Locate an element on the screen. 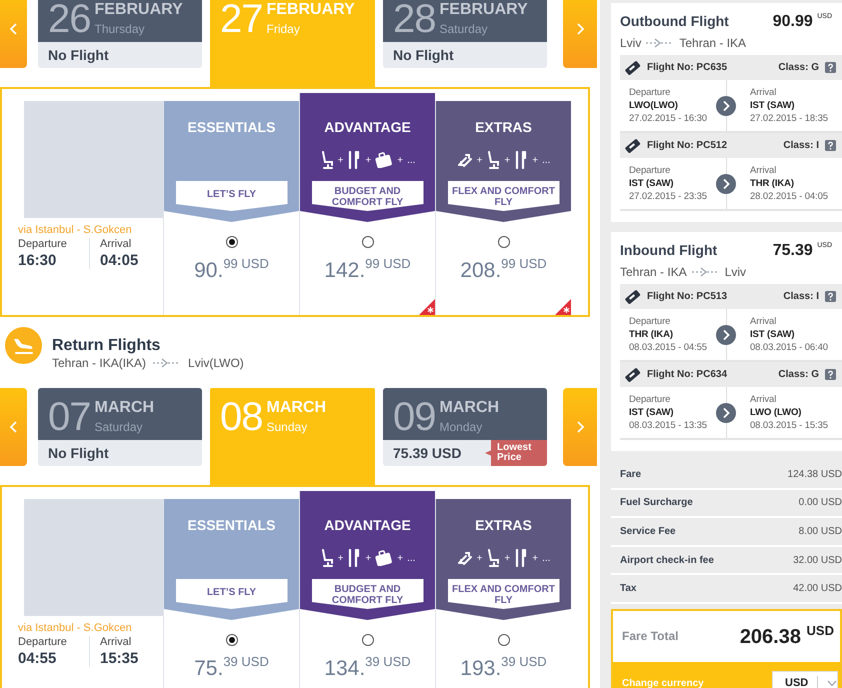  chevron-down-icon is located at coordinates (832, 683).